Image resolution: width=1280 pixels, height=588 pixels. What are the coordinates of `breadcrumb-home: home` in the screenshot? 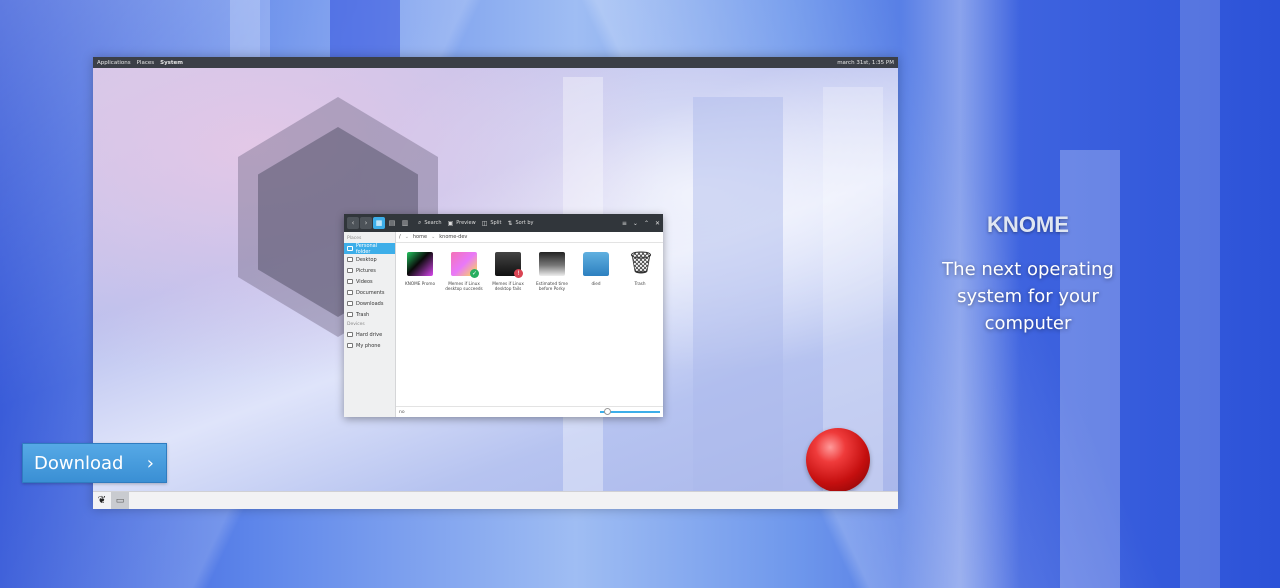 It's located at (420, 237).